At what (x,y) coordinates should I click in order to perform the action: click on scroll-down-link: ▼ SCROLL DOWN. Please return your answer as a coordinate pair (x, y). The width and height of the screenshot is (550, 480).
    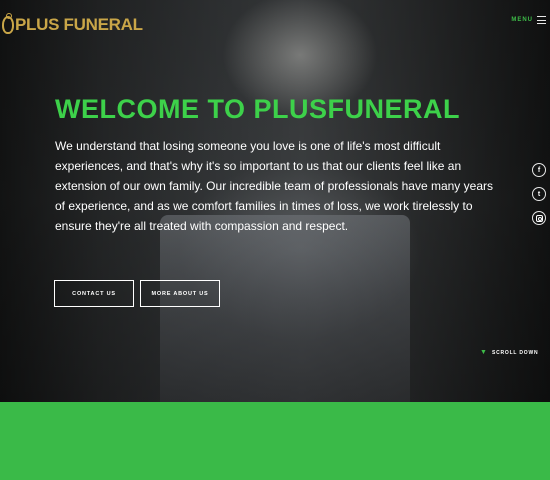
    Looking at the image, I should click on (509, 352).